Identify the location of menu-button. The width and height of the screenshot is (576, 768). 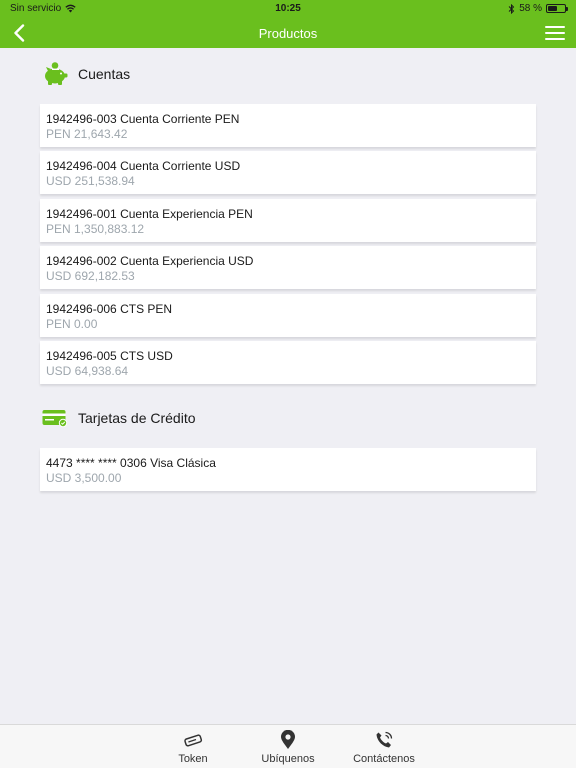
(555, 33).